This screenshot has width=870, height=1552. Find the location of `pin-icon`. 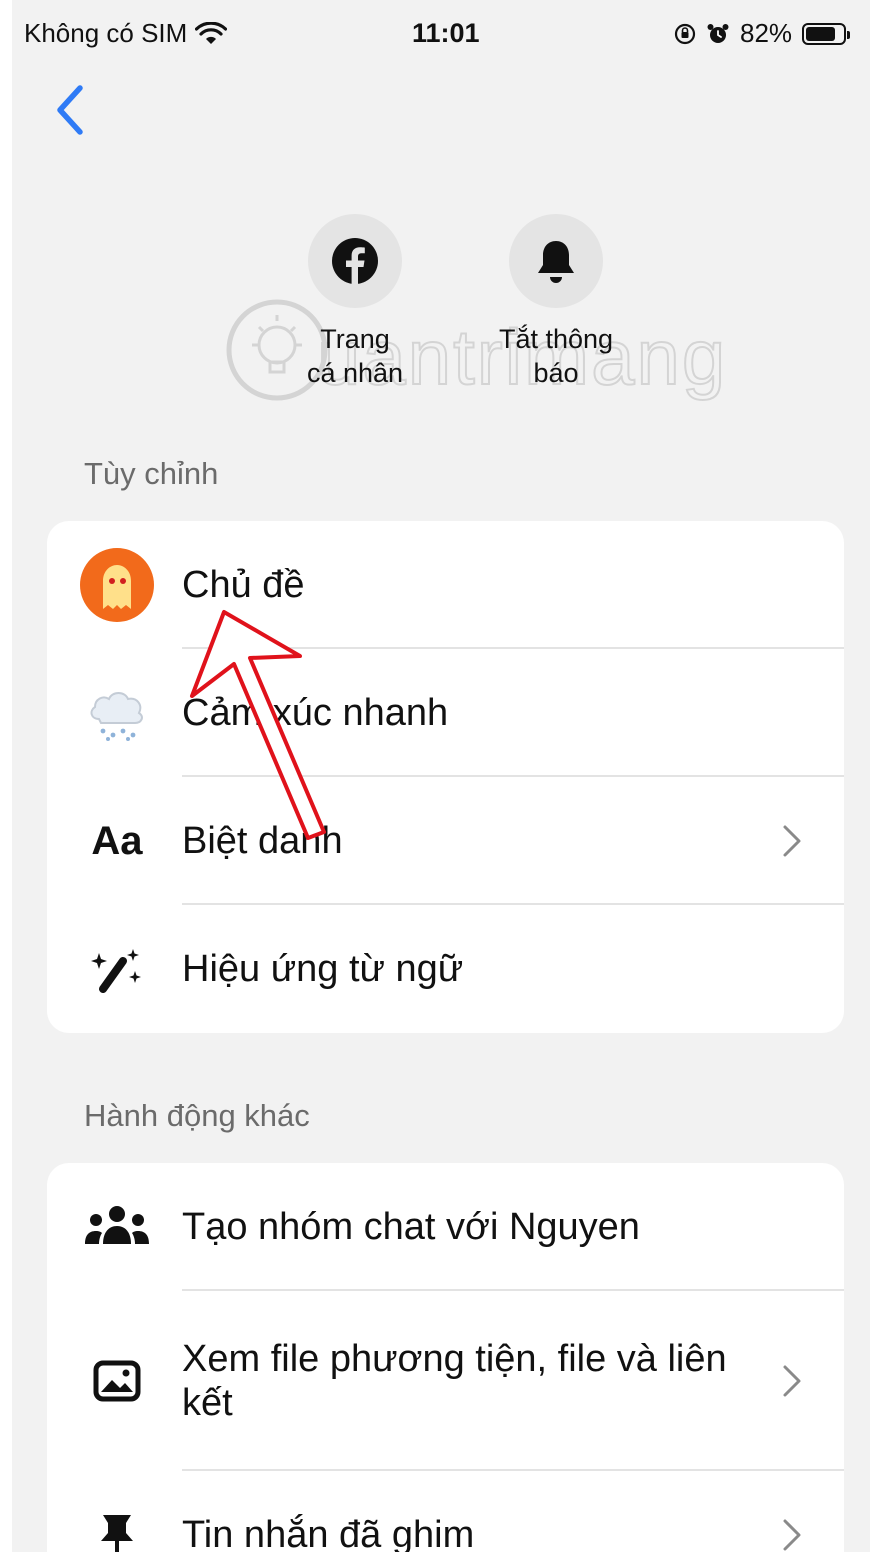

pin-icon is located at coordinates (117, 1523).